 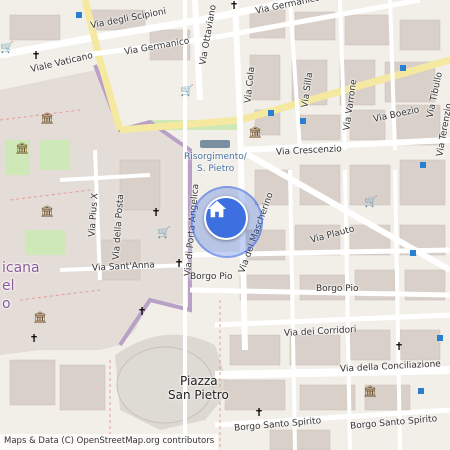 I want to click on place-label: o, so click(x=6, y=304).